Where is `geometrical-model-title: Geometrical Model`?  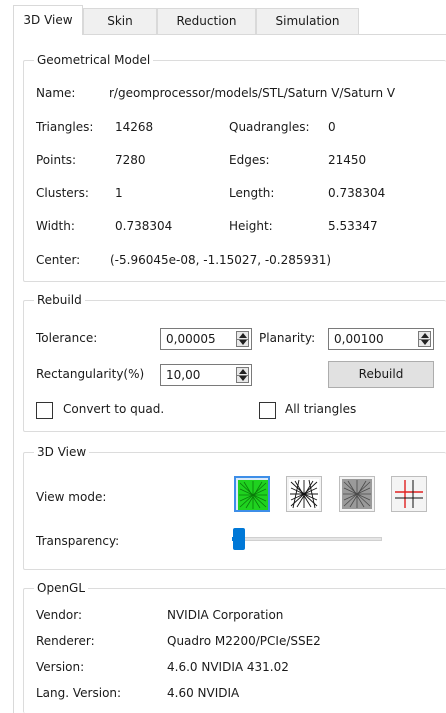
geometrical-model-title: Geometrical Model is located at coordinates (94, 60).